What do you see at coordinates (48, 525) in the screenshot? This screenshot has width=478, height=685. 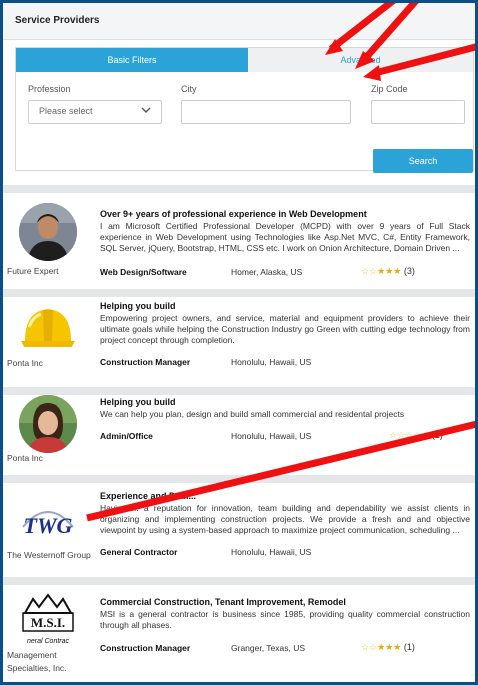 I see `logo-text: TWG` at bounding box center [48, 525].